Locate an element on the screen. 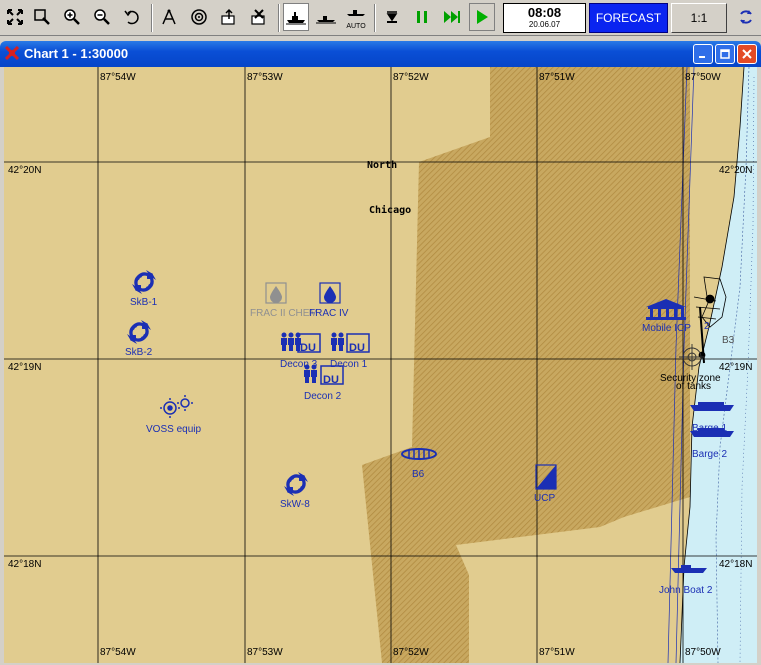  clock-time: 08:08 is located at coordinates (544, 12).